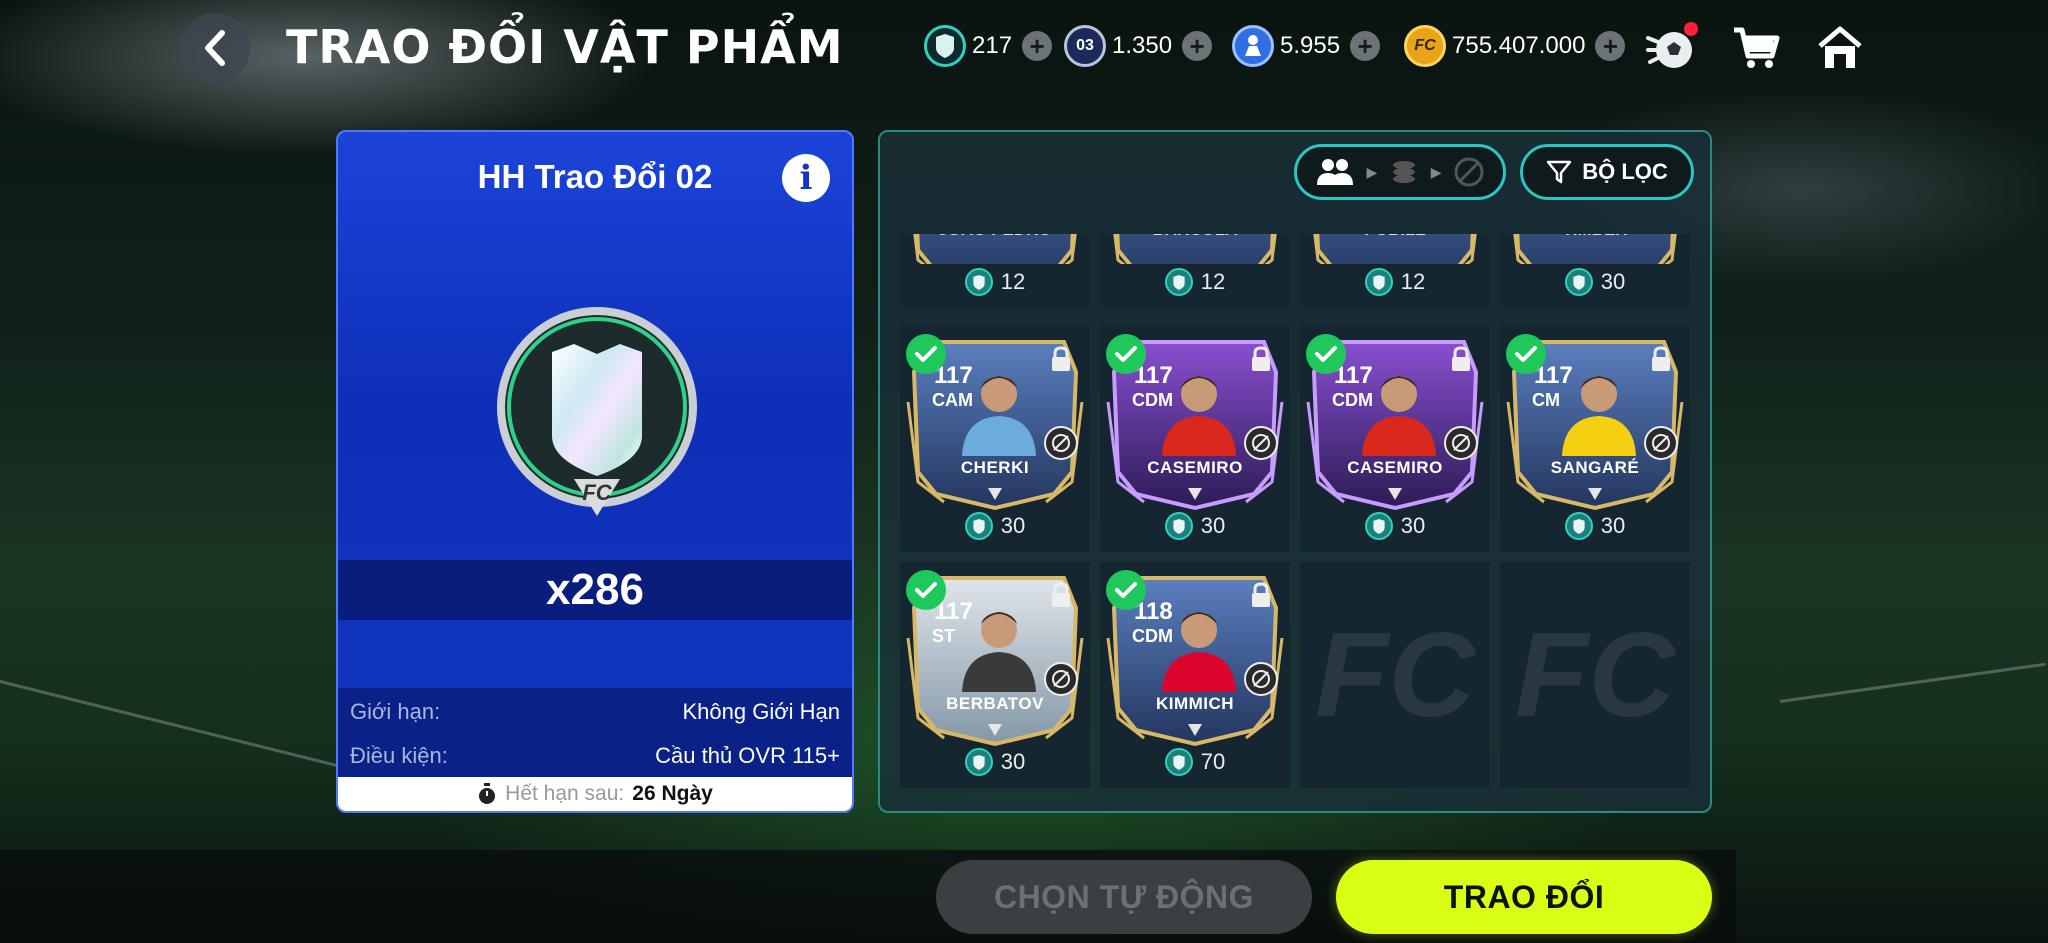 This screenshot has height=943, width=2048. I want to click on cart-icon, so click(1757, 47).